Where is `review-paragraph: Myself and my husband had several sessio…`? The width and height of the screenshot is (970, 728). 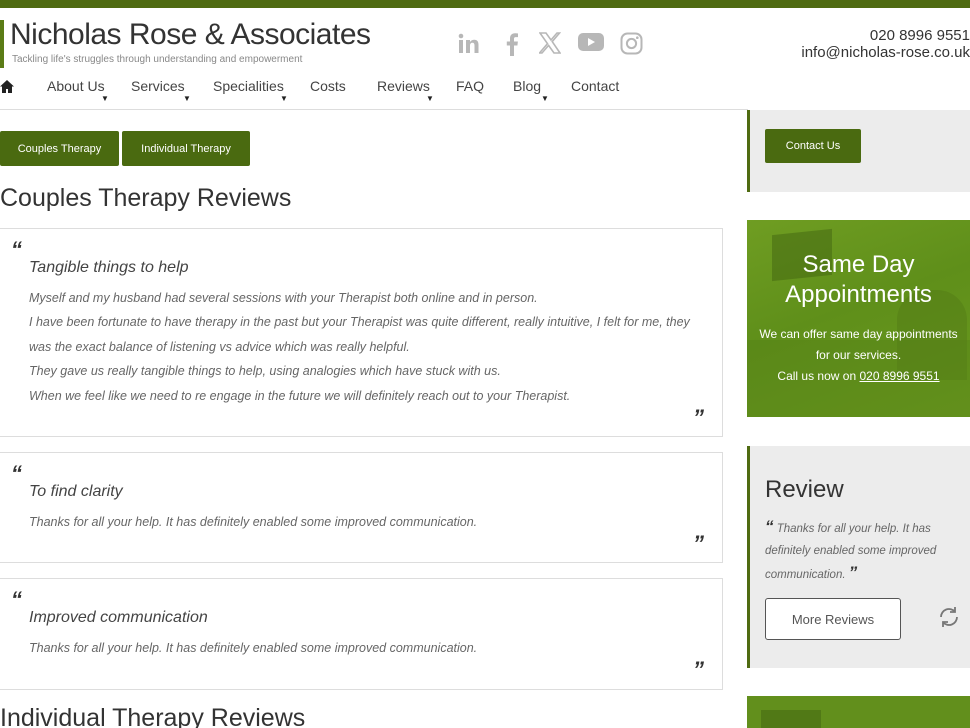 review-paragraph: Myself and my husband had several sessio… is located at coordinates (283, 298).